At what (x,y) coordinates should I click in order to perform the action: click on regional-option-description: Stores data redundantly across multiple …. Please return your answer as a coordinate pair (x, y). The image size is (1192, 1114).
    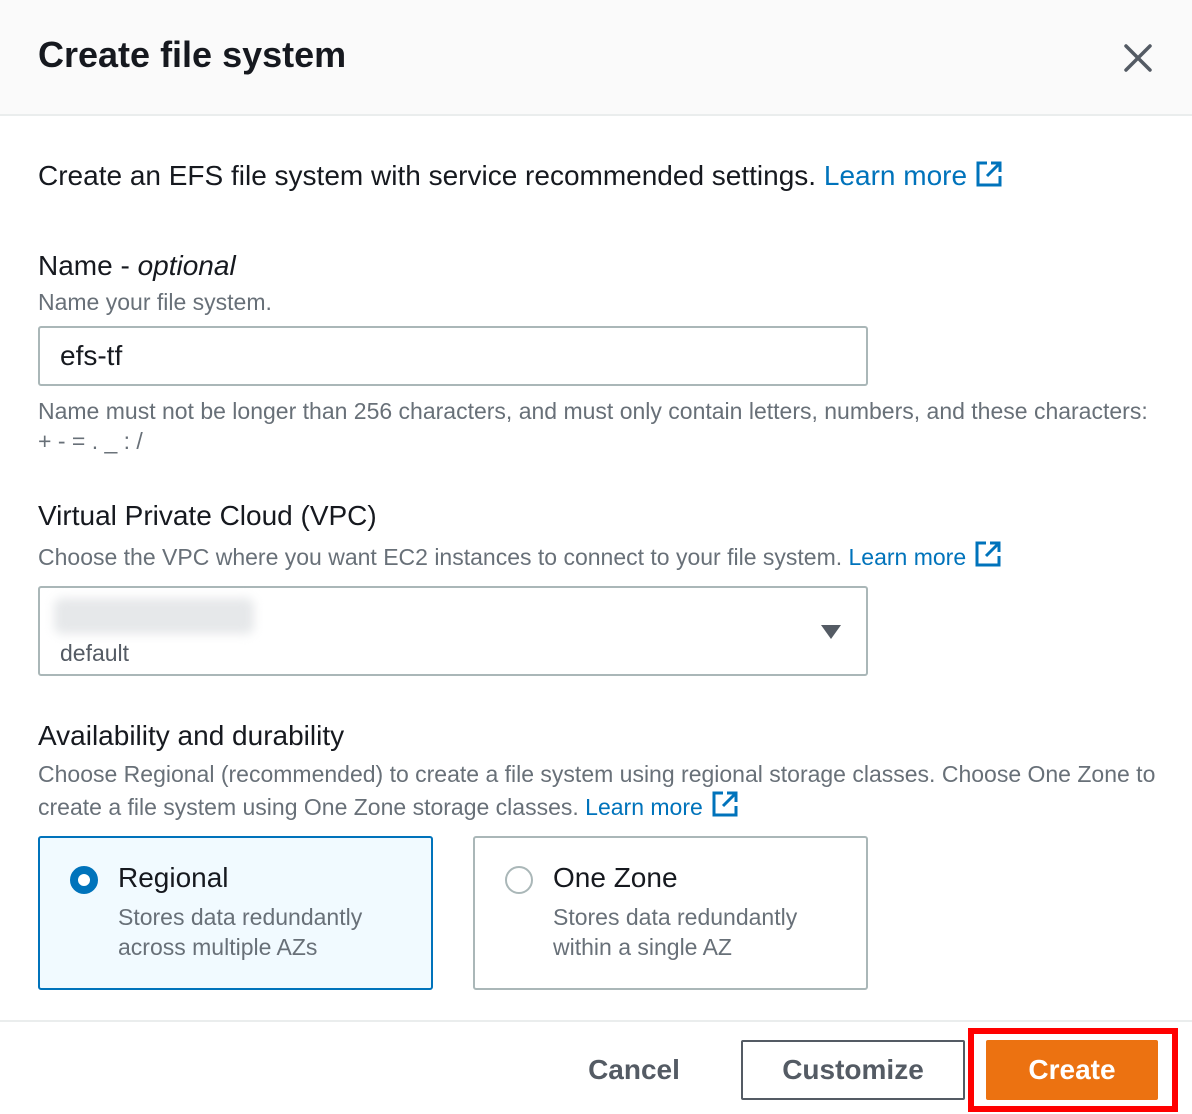
    Looking at the image, I should click on (240, 932).